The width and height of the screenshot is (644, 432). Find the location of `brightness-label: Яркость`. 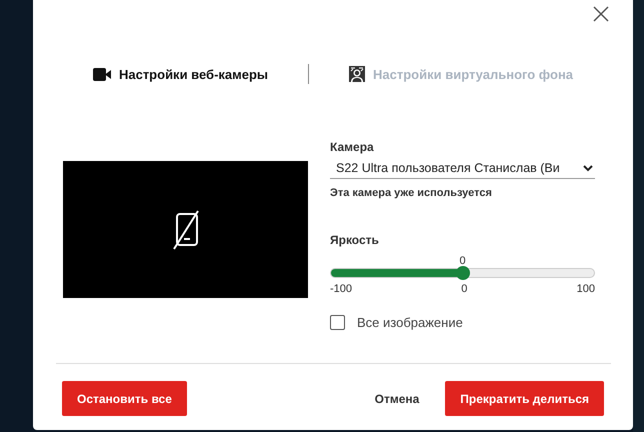

brightness-label: Яркость is located at coordinates (354, 240).